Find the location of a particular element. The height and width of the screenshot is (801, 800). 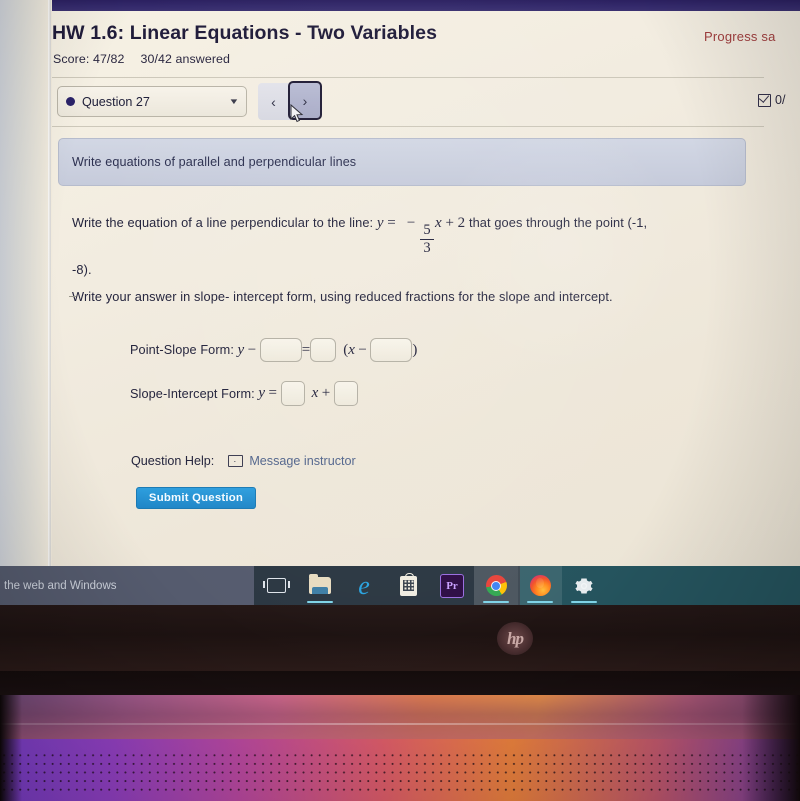

taskbar-search-box: the web and Windows is located at coordinates (127, 585).